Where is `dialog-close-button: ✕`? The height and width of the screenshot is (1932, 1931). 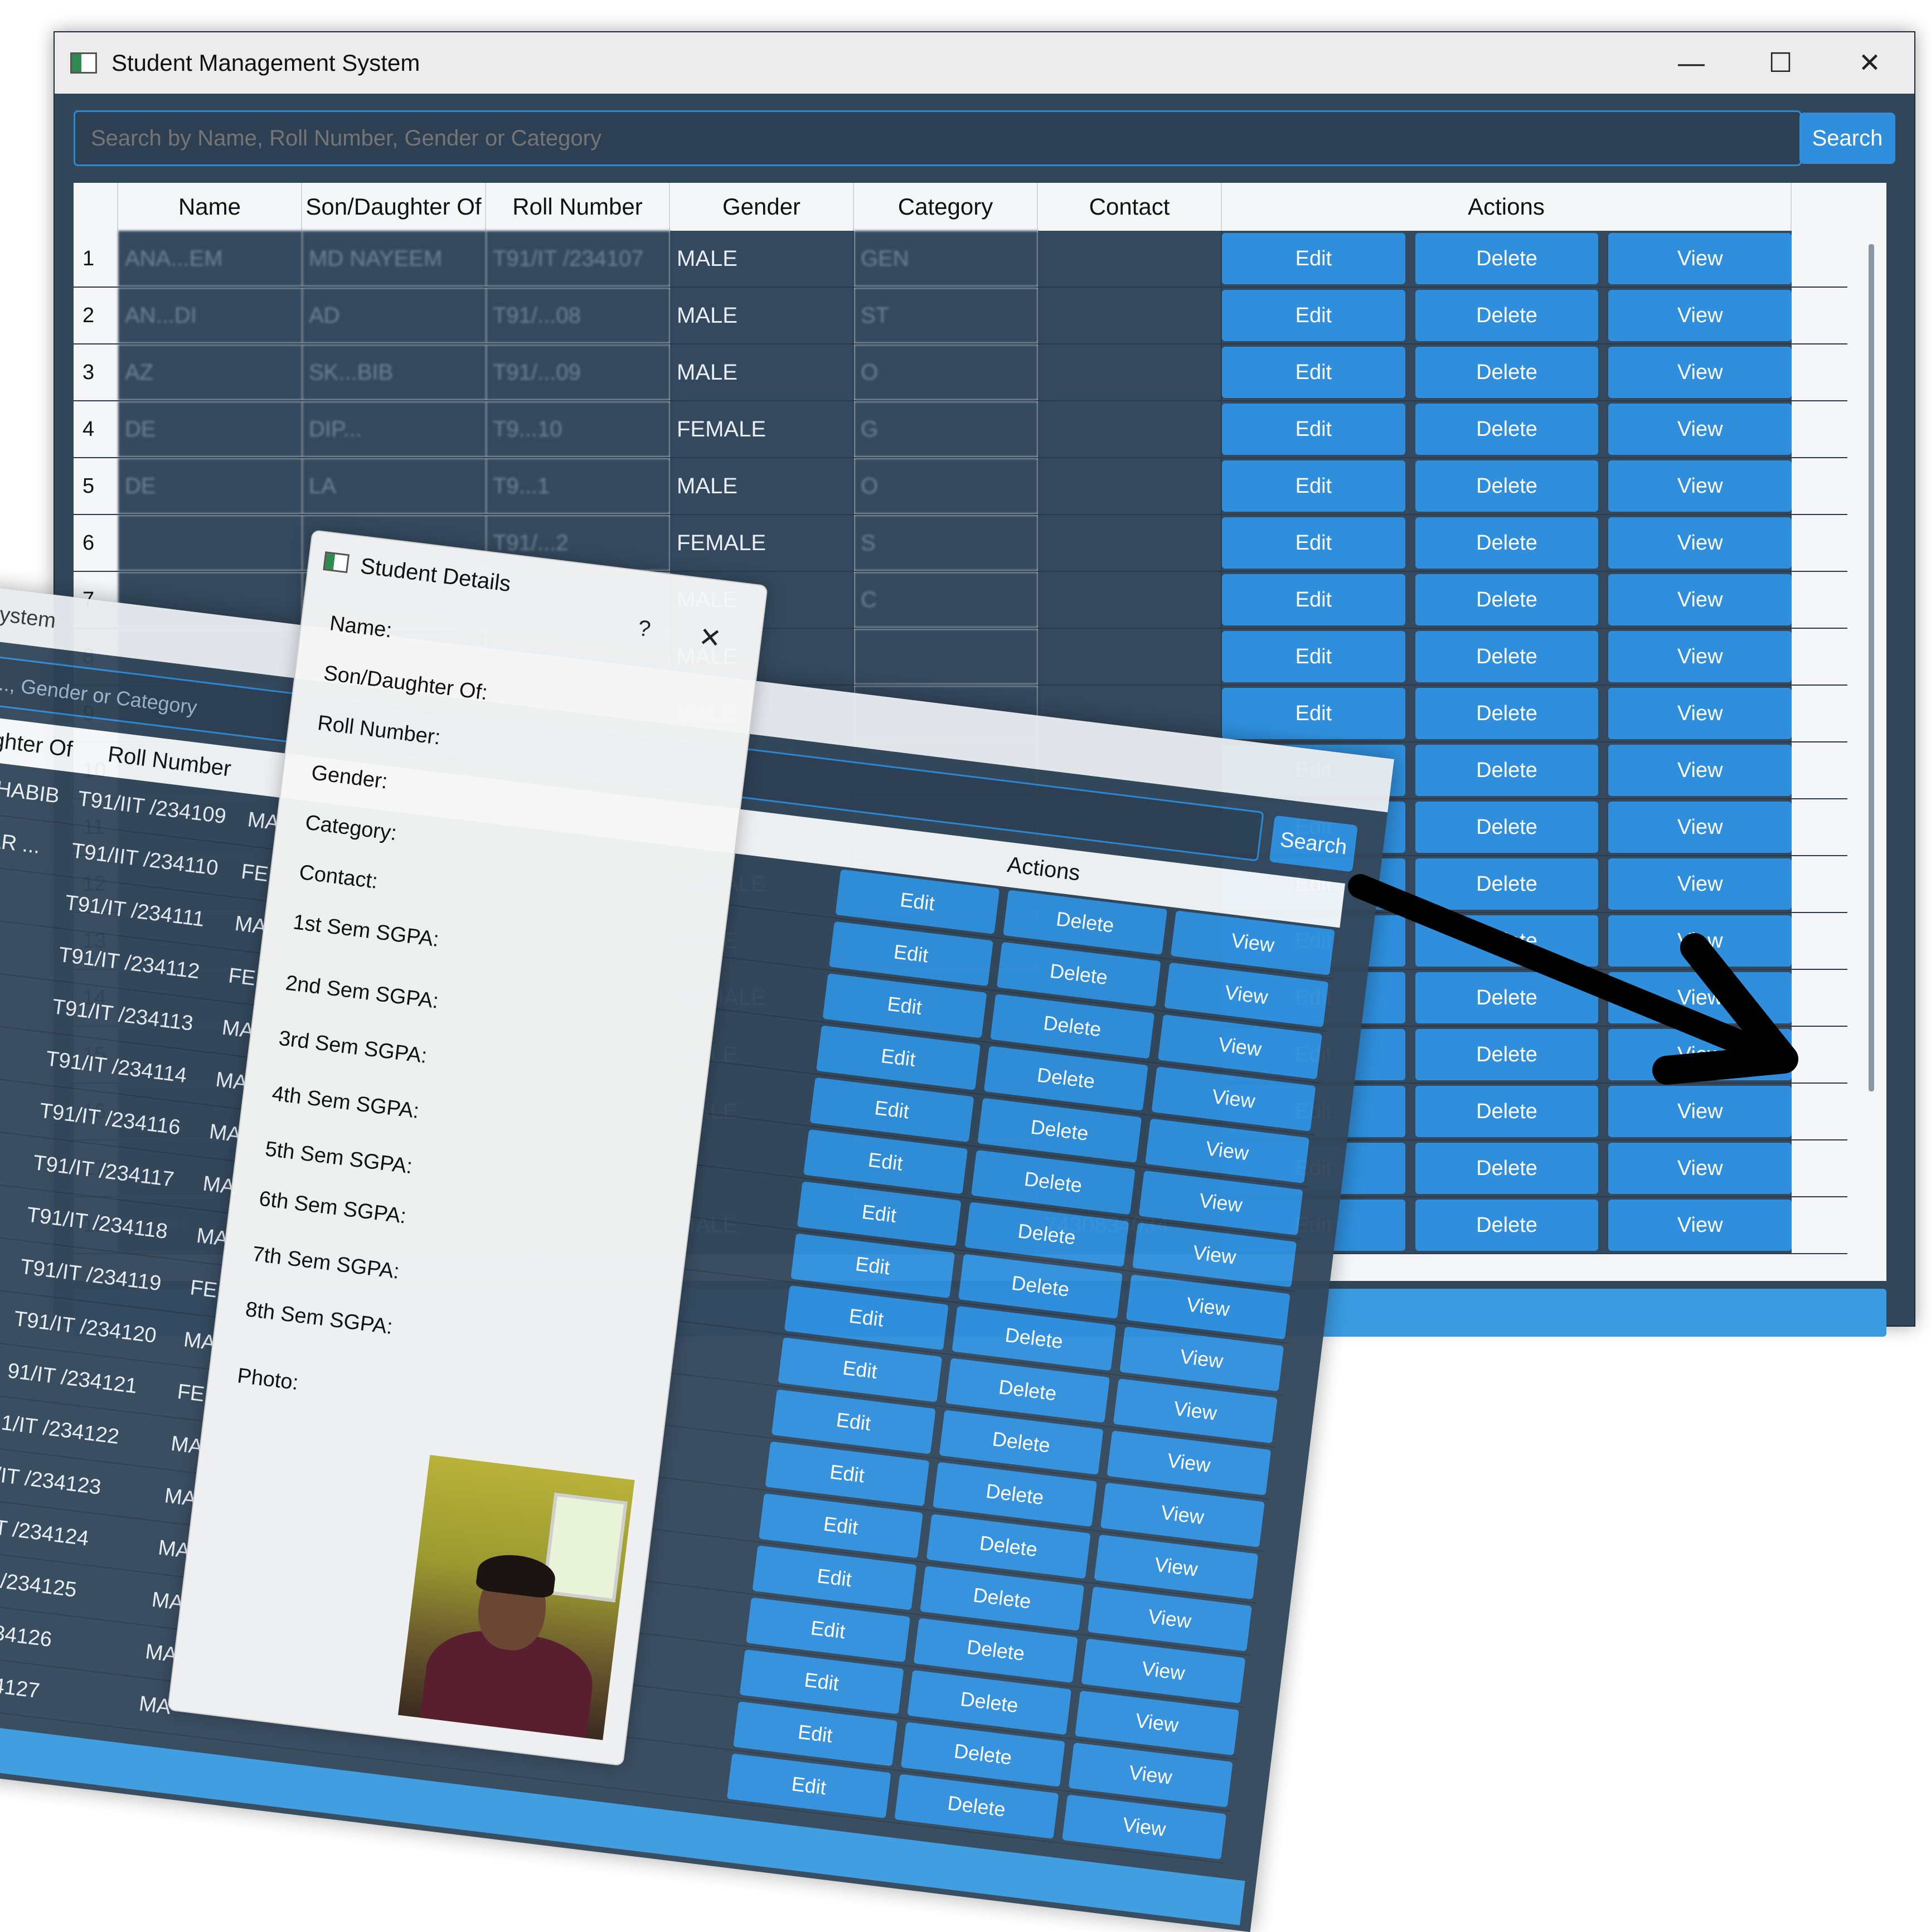 dialog-close-button: ✕ is located at coordinates (710, 637).